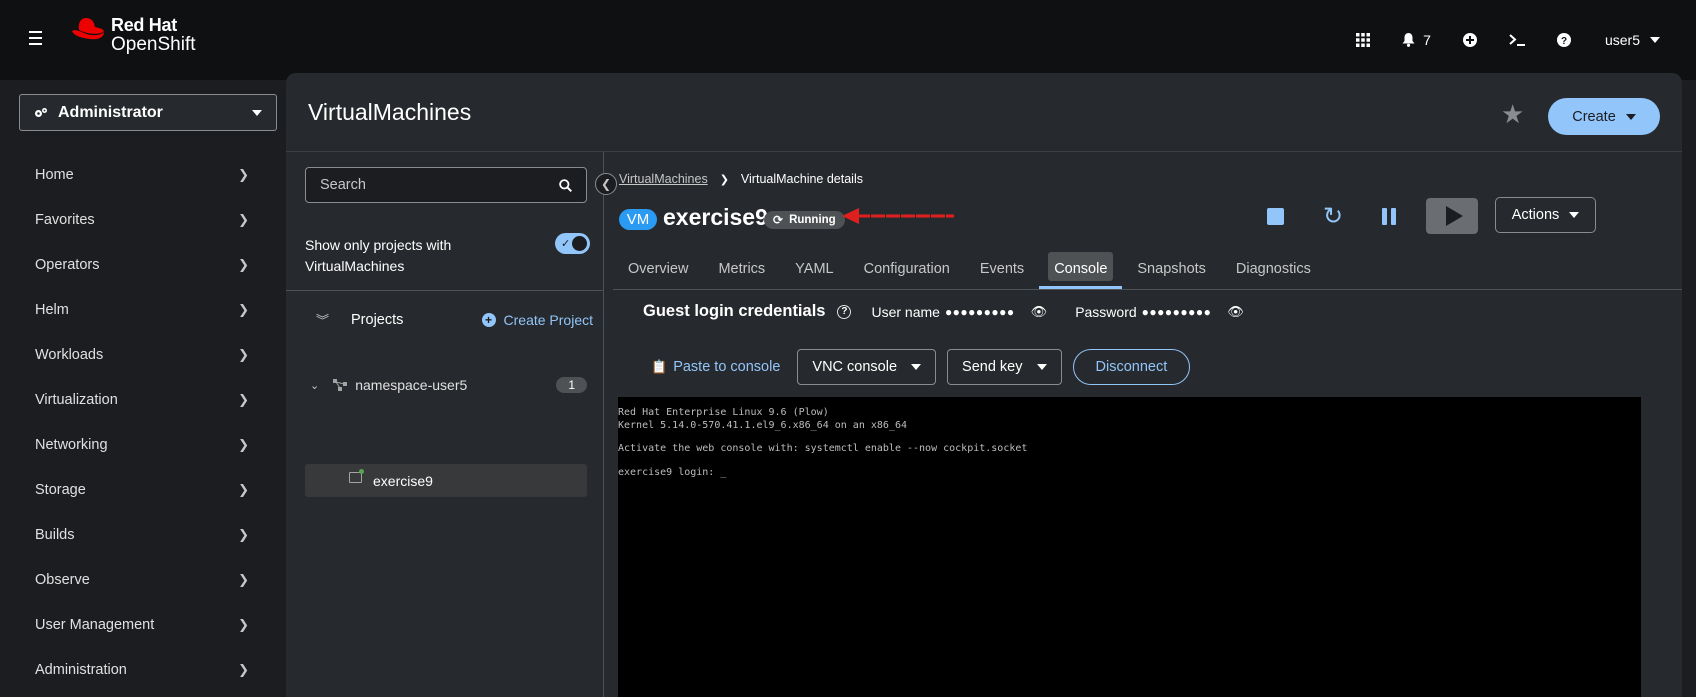 The image size is (1696, 697). I want to click on logo-line1: Red Hat, so click(144, 25).